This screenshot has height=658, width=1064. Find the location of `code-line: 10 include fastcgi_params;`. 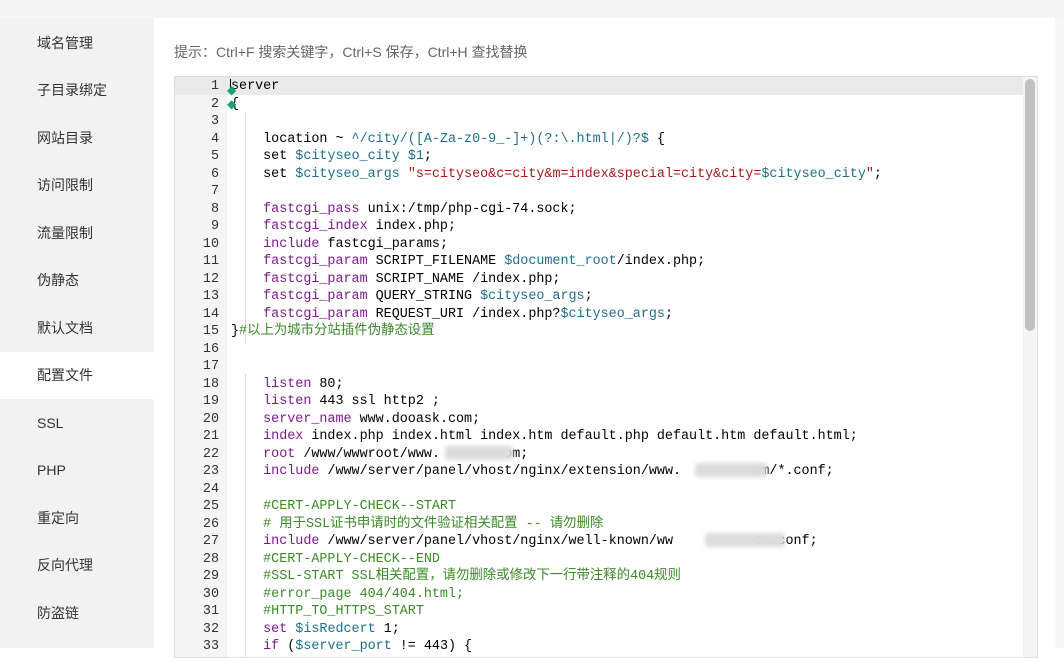

code-line: 10 include fastcgi_params; is located at coordinates (600, 245).